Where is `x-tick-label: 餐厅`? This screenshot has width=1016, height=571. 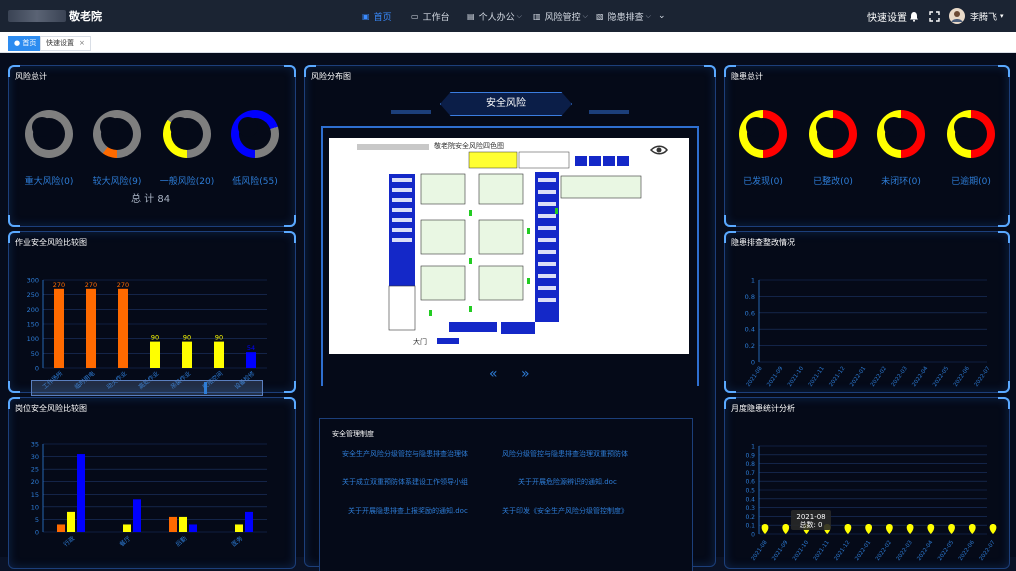
x-tick-label: 餐厅 is located at coordinates (125, 541).